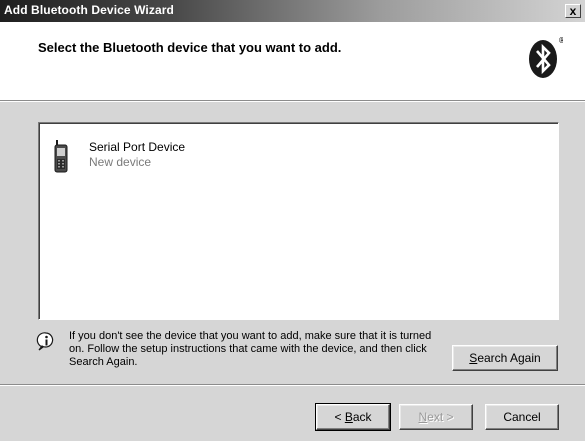  Describe the element at coordinates (560, 40) in the screenshot. I see `registered-mark: ®` at that location.